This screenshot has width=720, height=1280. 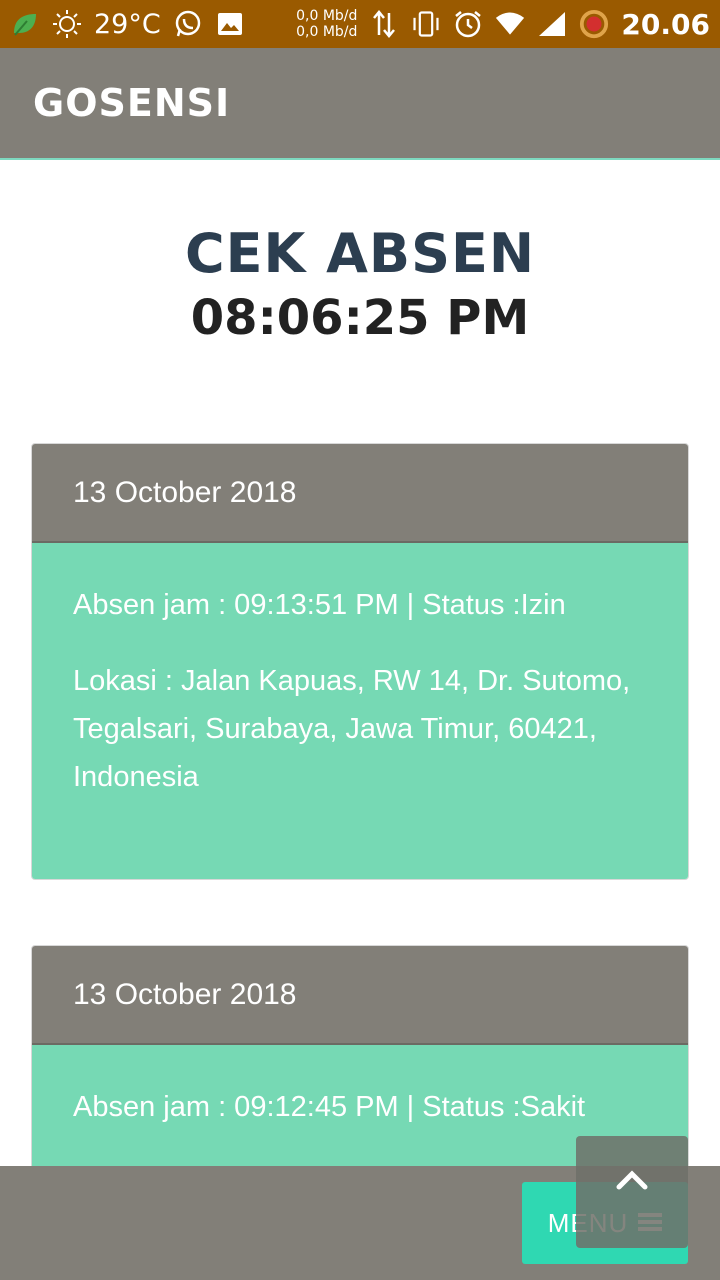 What do you see at coordinates (384, 24) in the screenshot?
I see `data-transfer-icon` at bounding box center [384, 24].